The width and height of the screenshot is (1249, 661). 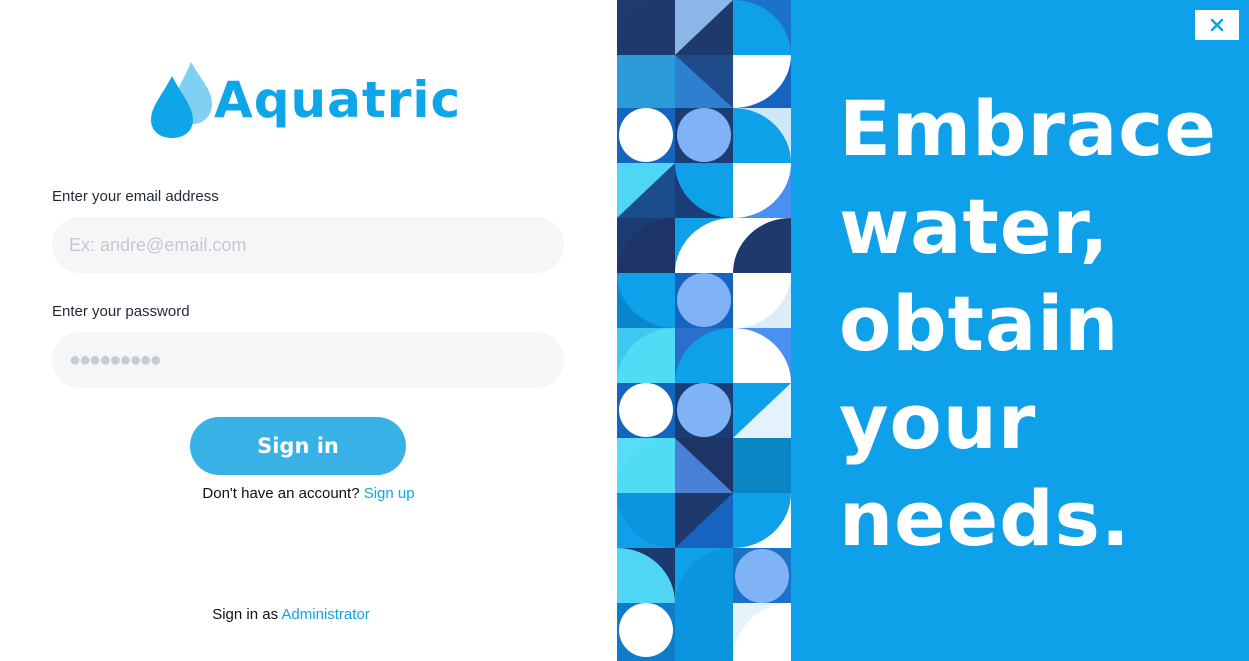 I want to click on signup-prompt: Don't have an account?, so click(x=281, y=493).